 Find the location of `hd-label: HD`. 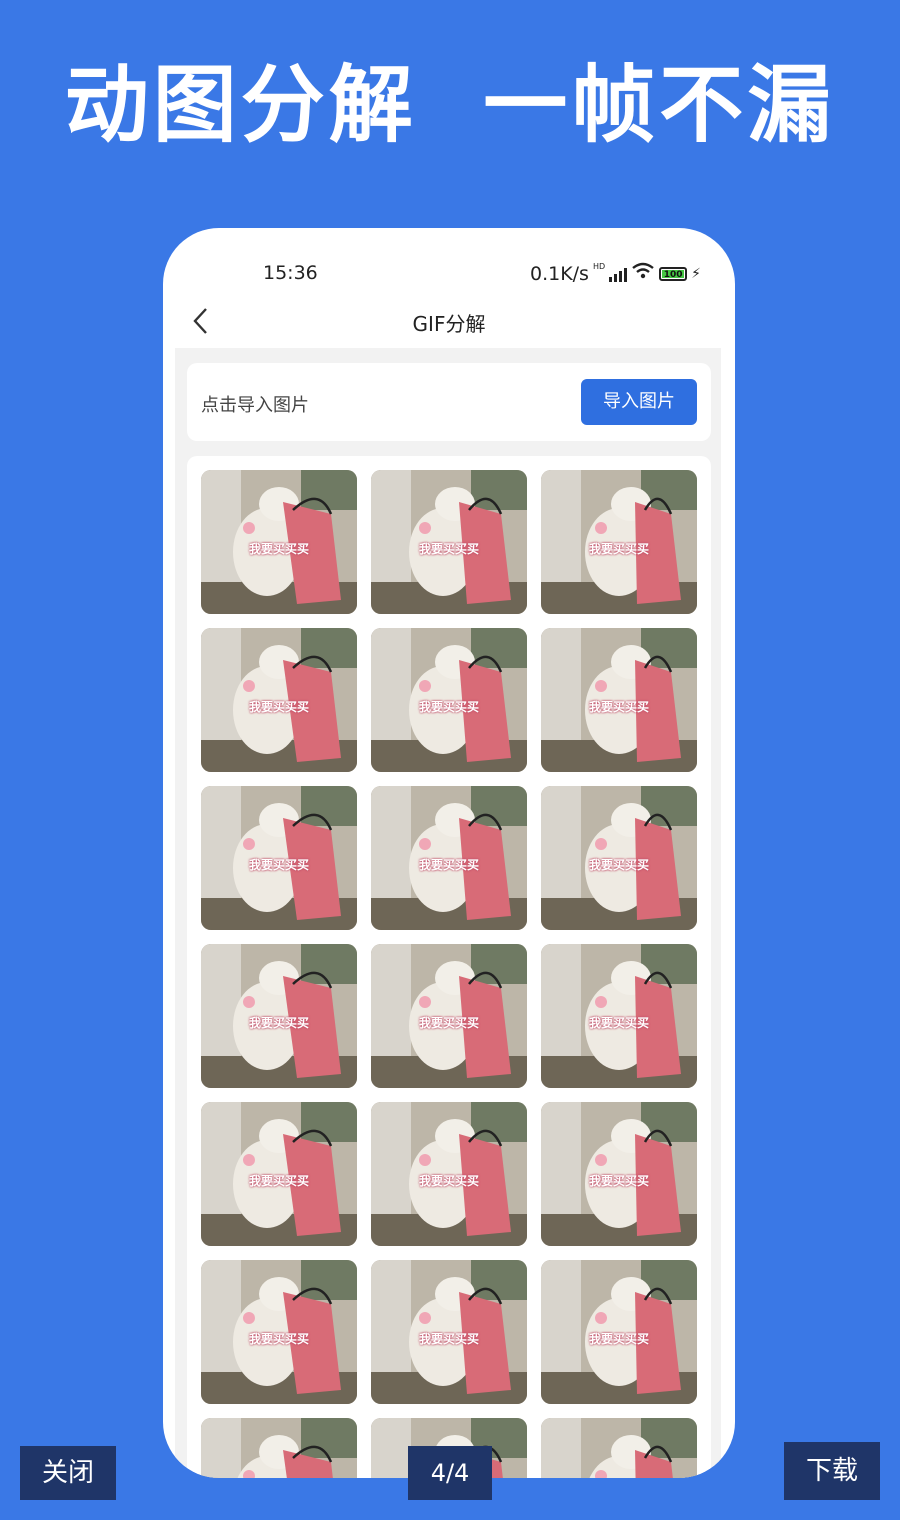

hd-label: HD is located at coordinates (599, 266).